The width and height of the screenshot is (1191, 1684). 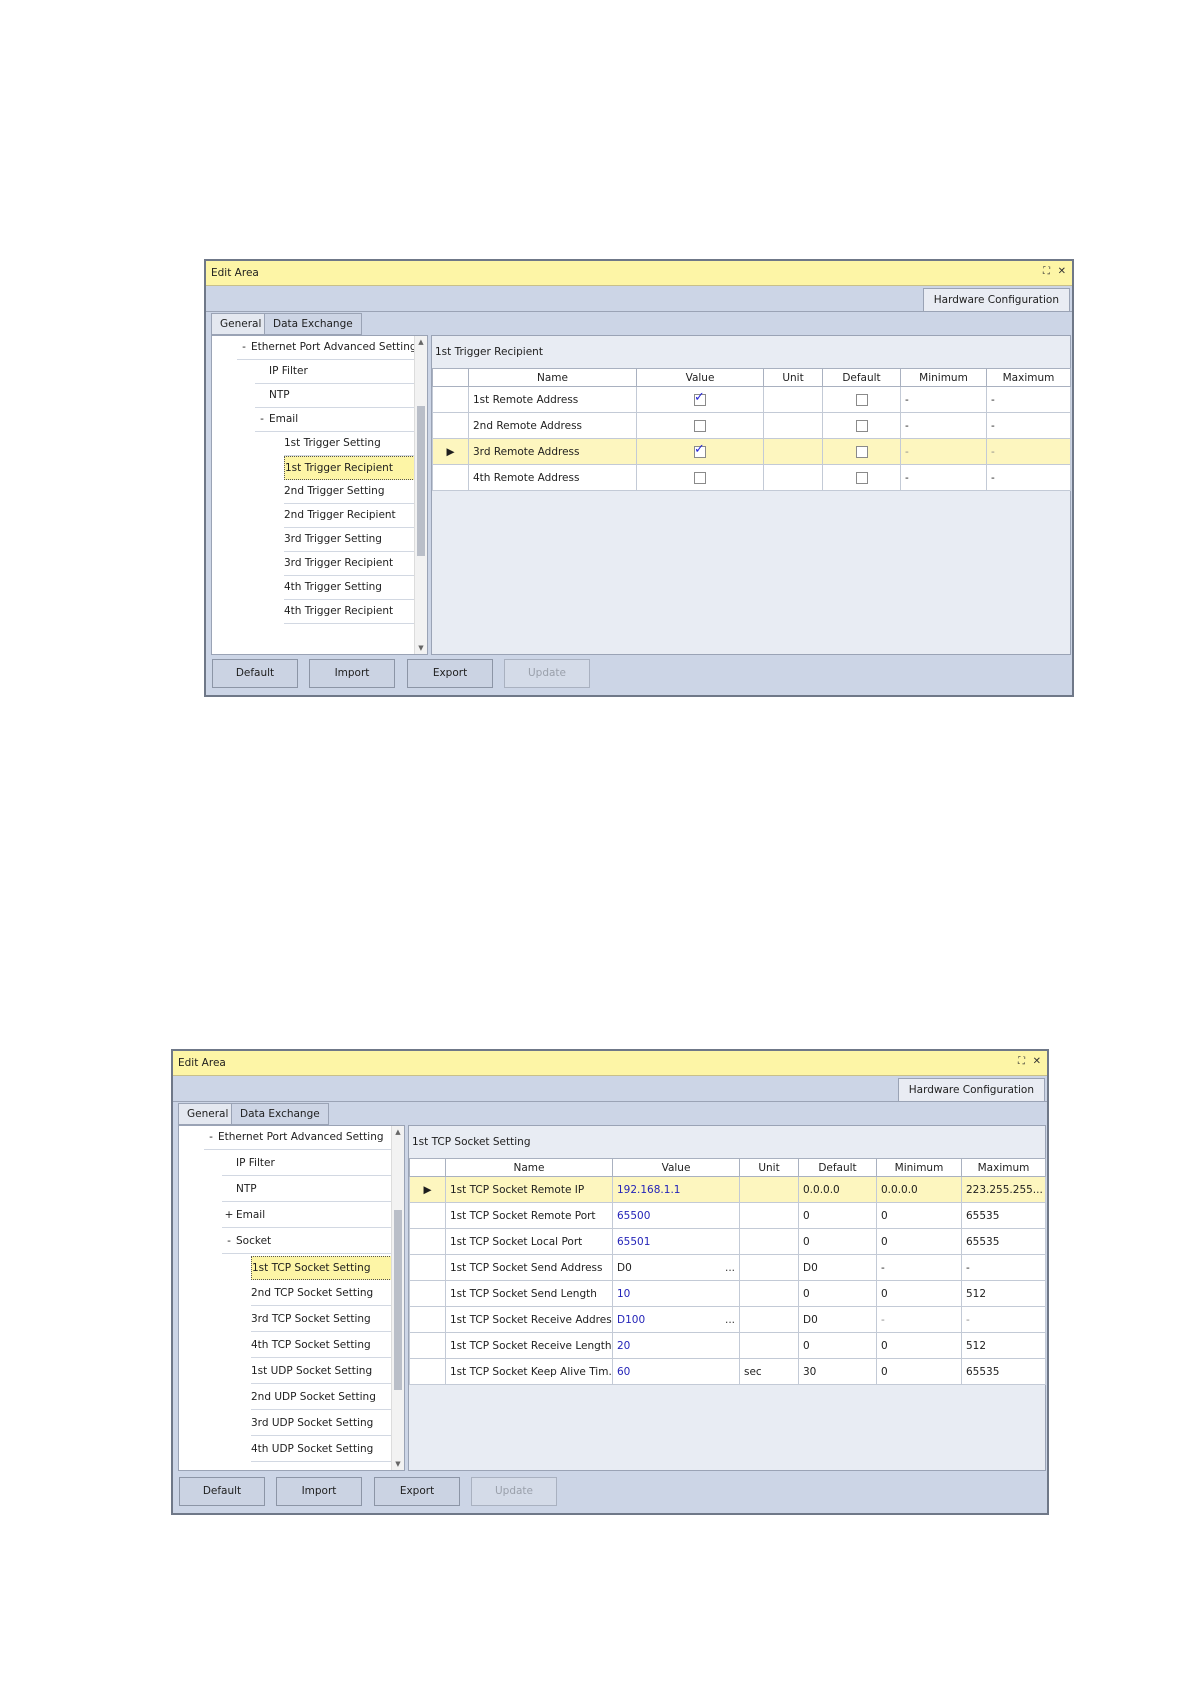 What do you see at coordinates (350, 588) in the screenshot?
I see `tree-item-4th-trigger-setting: 4th Trigger Setting` at bounding box center [350, 588].